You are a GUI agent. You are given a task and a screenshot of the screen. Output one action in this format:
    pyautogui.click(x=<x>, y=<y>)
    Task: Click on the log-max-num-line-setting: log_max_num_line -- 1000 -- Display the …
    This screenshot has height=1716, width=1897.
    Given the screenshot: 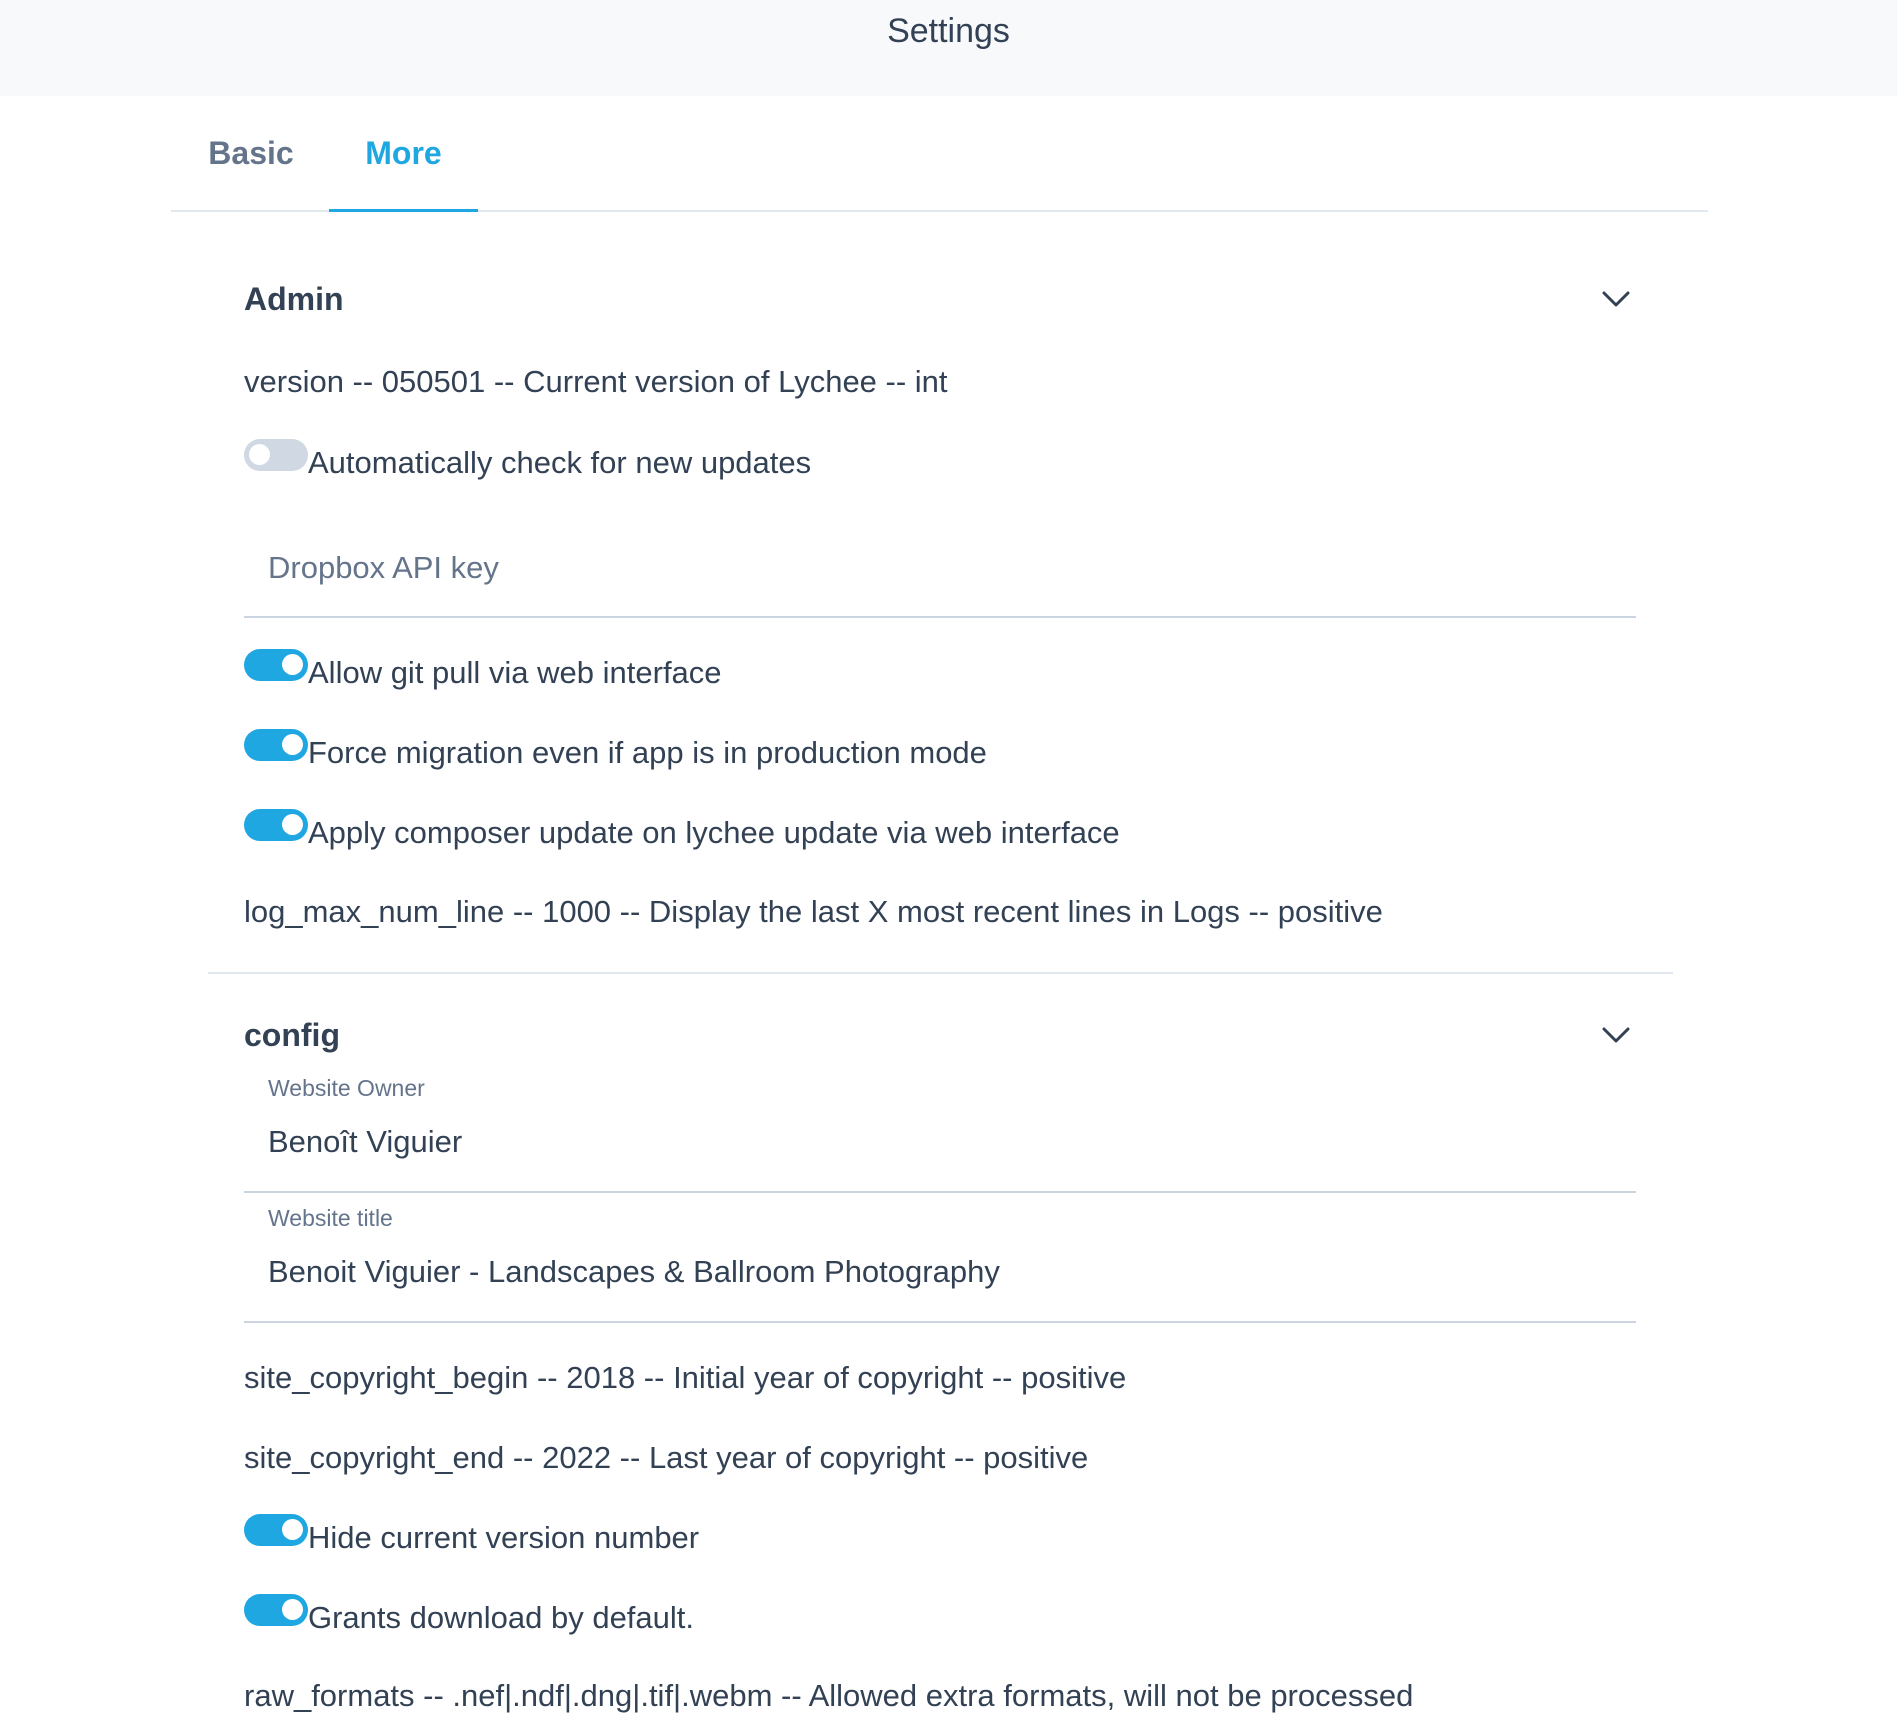 What is the action you would take?
    pyautogui.click(x=813, y=911)
    